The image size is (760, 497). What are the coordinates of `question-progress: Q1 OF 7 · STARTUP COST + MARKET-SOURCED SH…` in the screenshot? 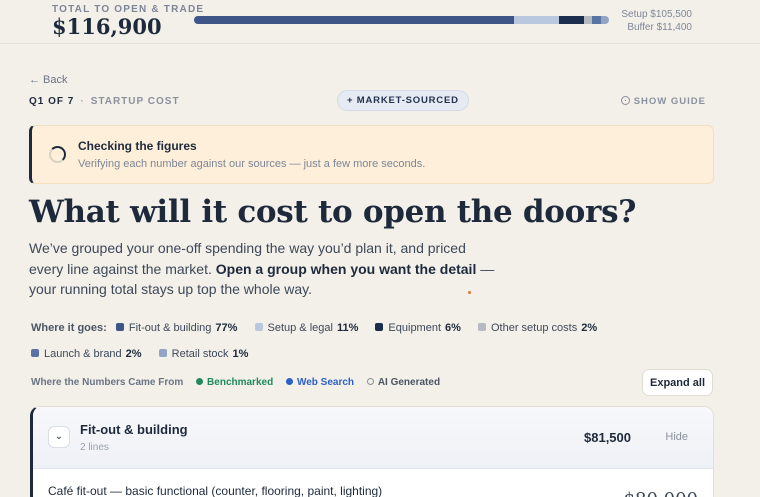 It's located at (367, 100).